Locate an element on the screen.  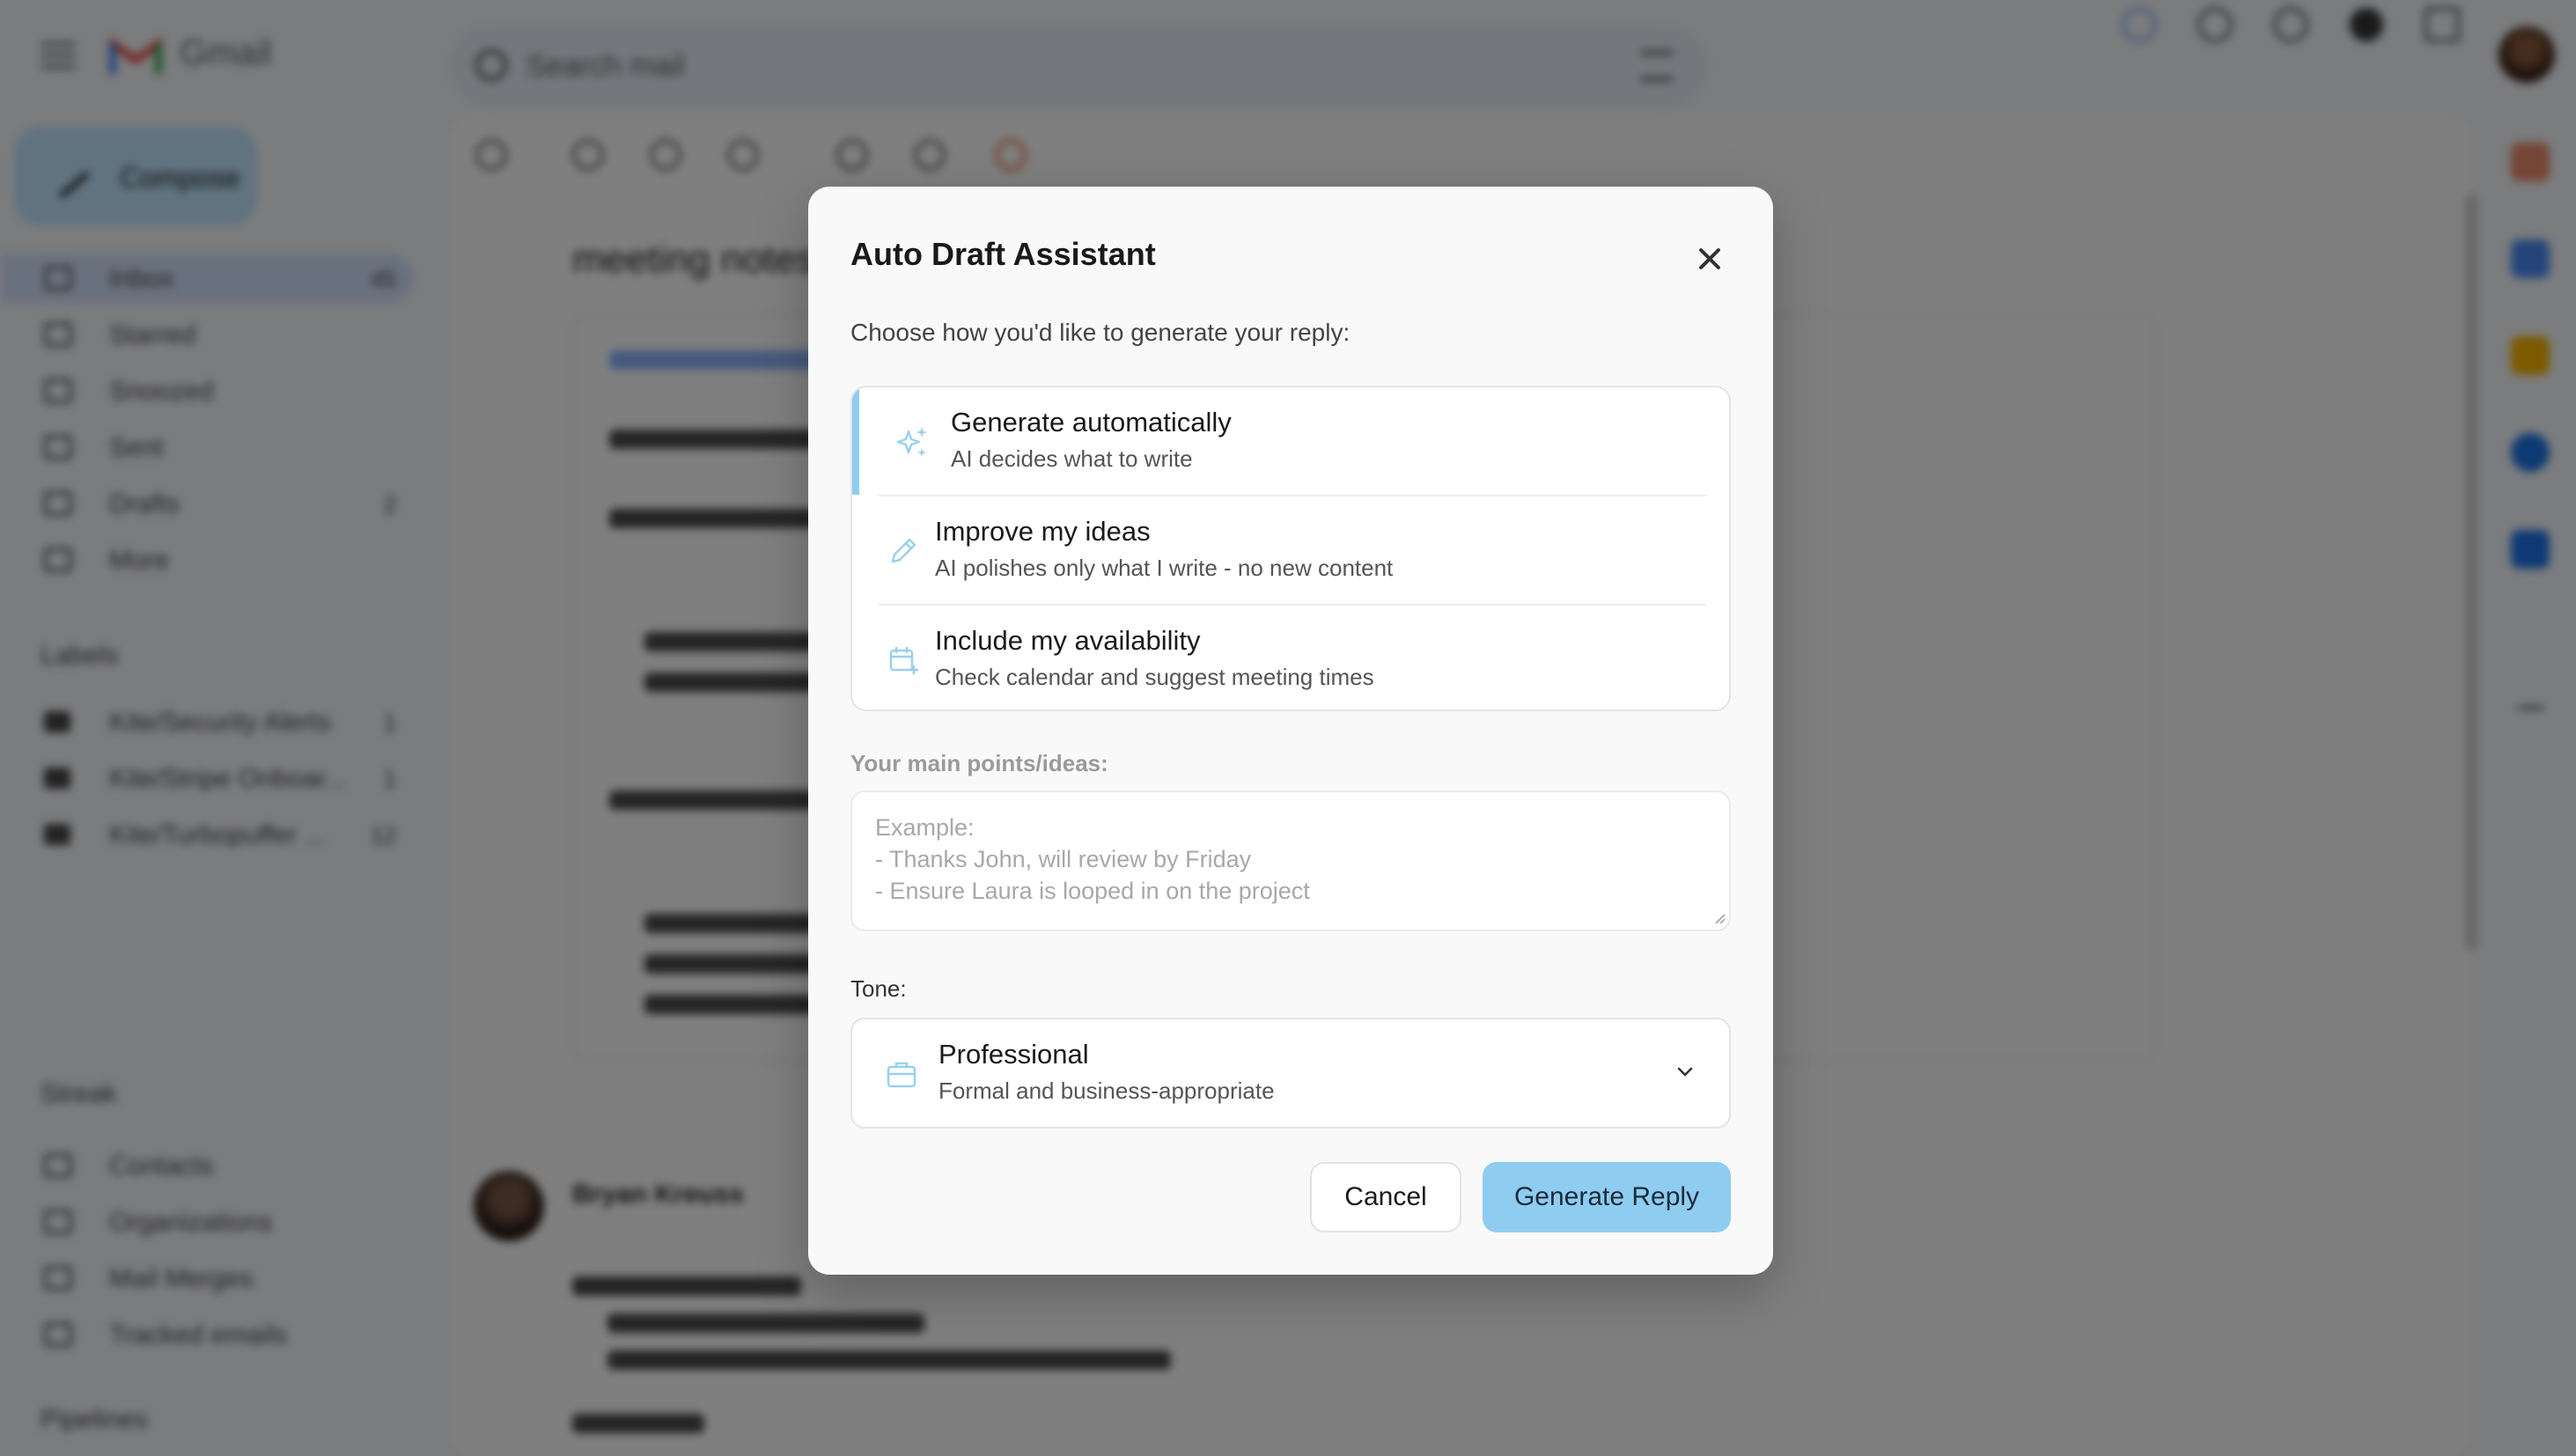
option-title: Improve my ideas is located at coordinates (1043, 531).